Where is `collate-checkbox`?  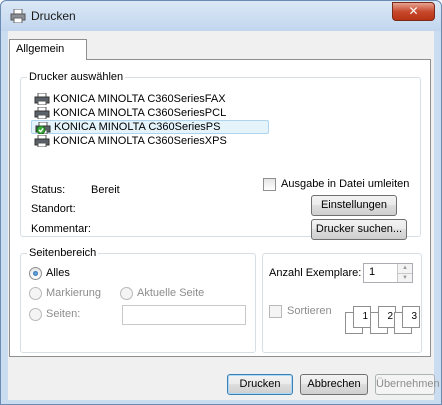 collate-checkbox is located at coordinates (275, 311).